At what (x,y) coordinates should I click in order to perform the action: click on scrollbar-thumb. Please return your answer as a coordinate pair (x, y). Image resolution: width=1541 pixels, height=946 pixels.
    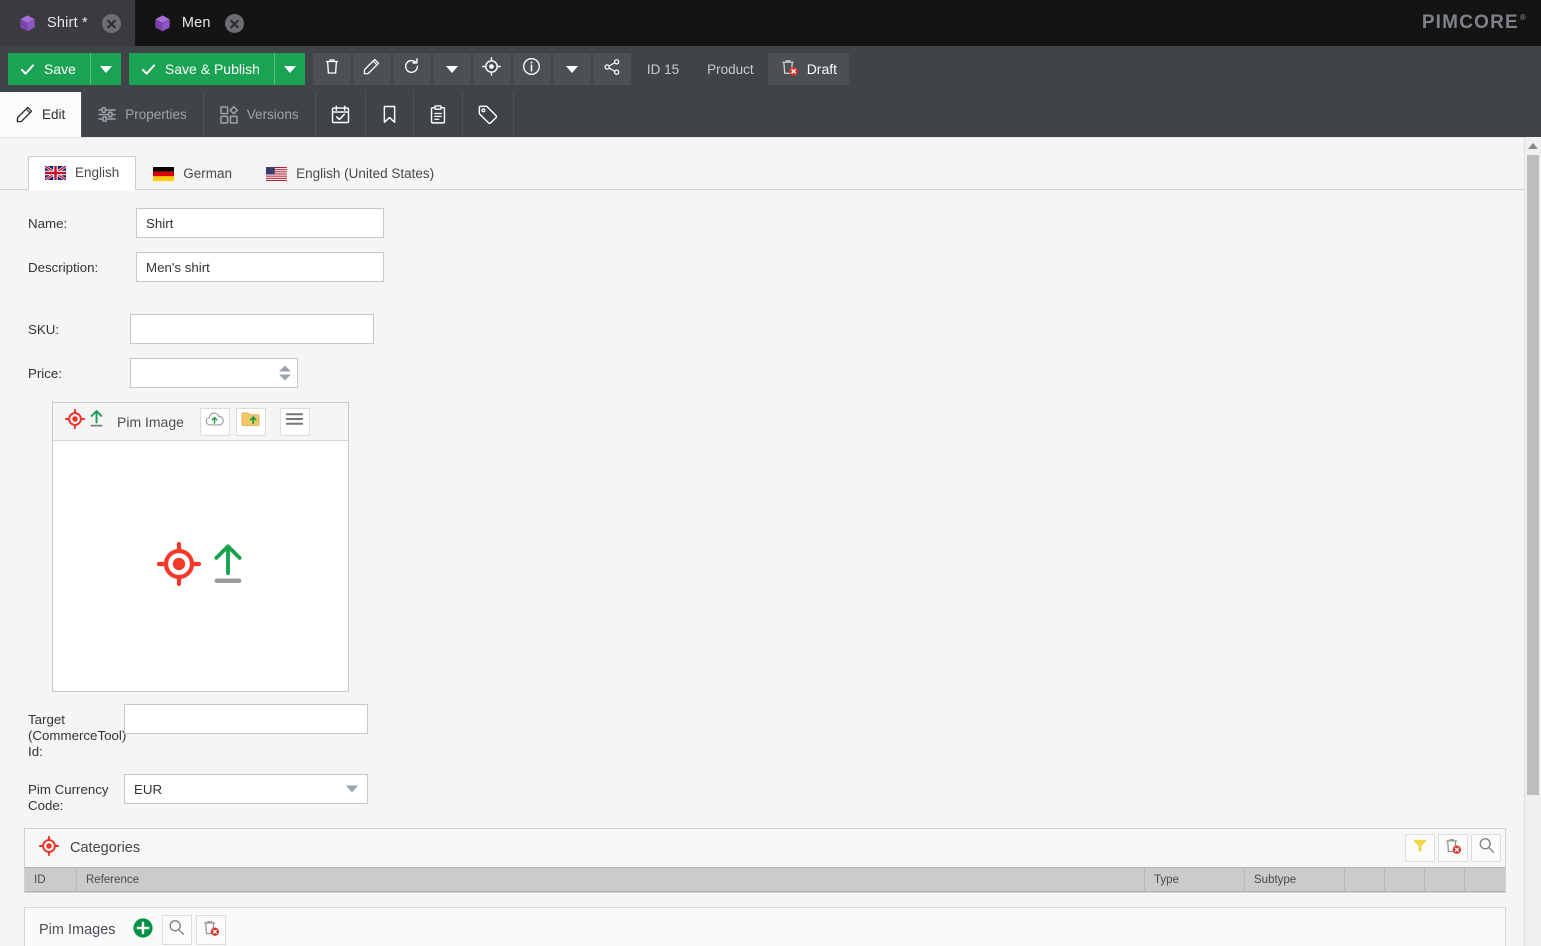
    Looking at the image, I should click on (1533, 475).